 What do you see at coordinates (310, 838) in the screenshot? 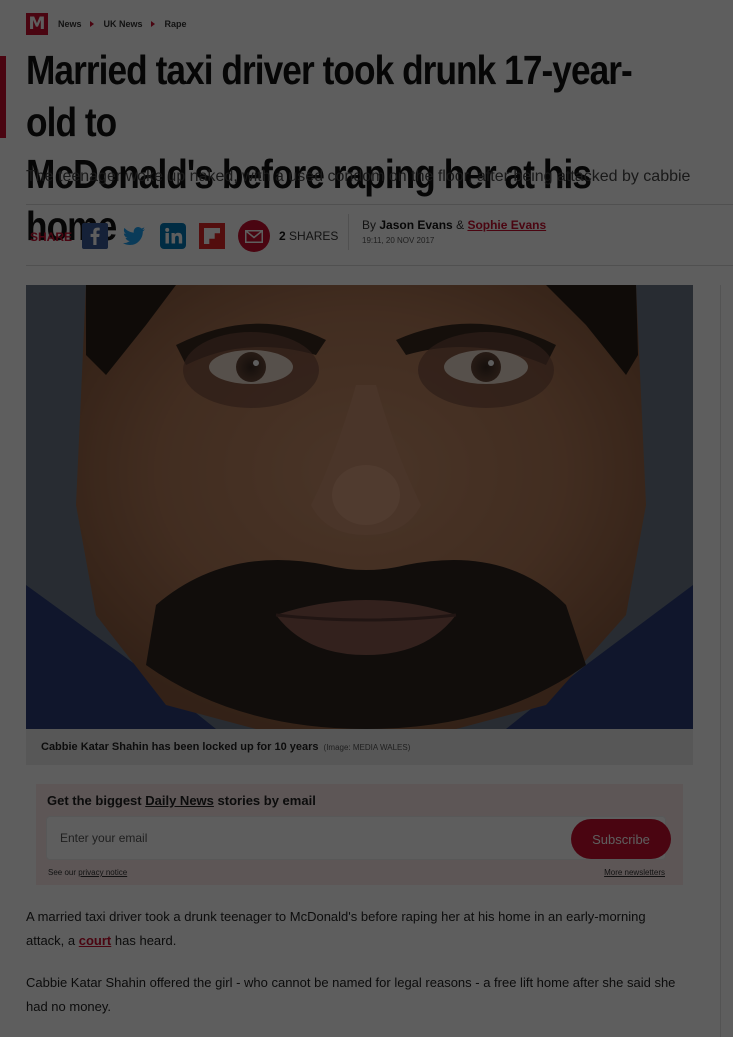
I see `email-field` at bounding box center [310, 838].